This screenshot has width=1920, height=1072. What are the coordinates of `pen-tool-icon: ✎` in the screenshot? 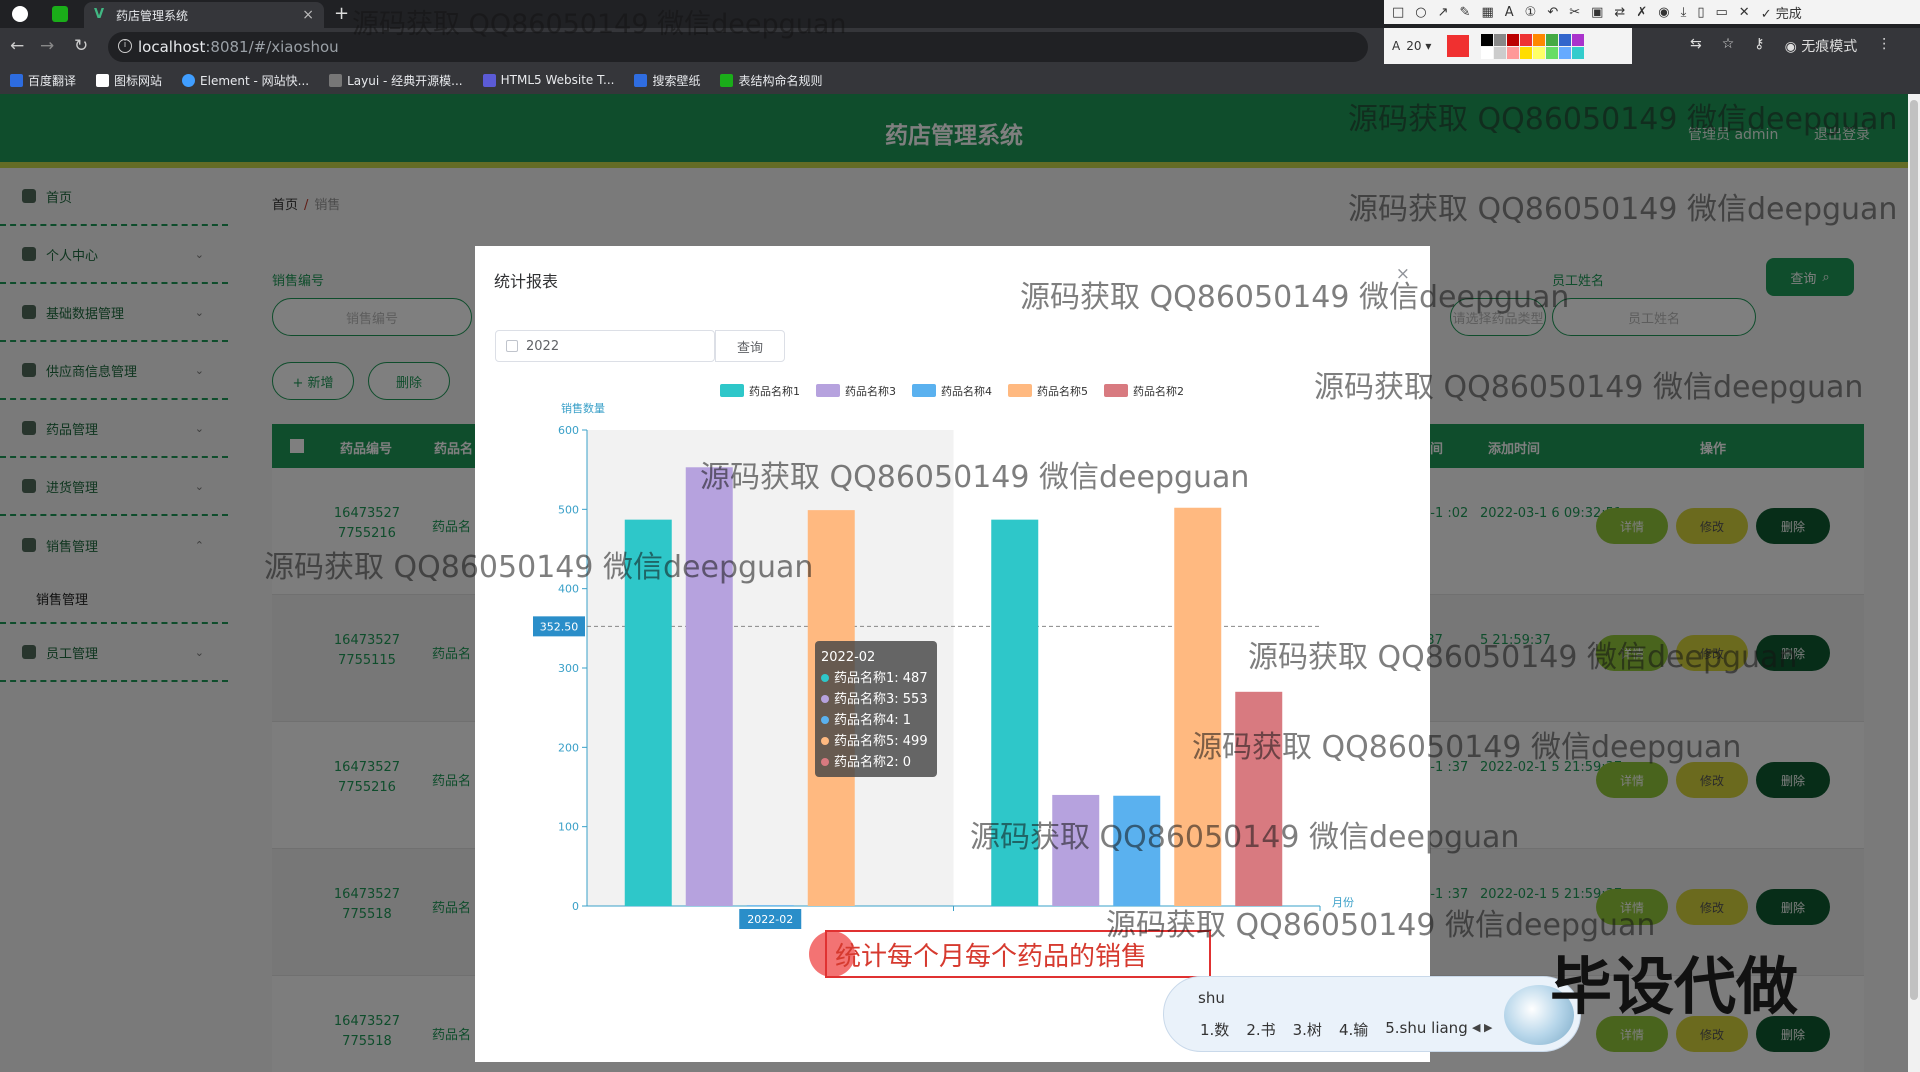 It's located at (1465, 12).